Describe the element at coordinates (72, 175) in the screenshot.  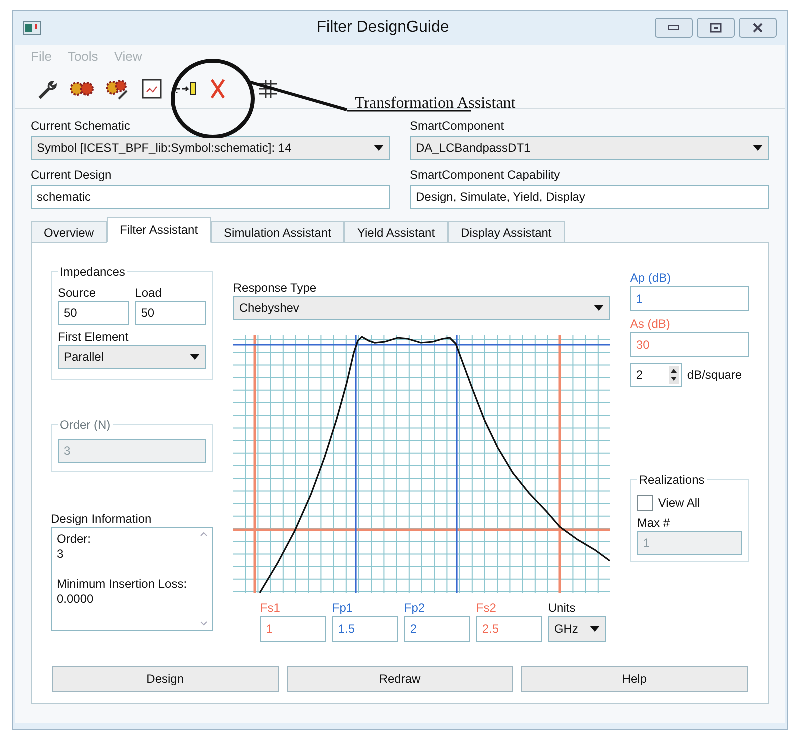
I see `field-label: Current Design` at that location.